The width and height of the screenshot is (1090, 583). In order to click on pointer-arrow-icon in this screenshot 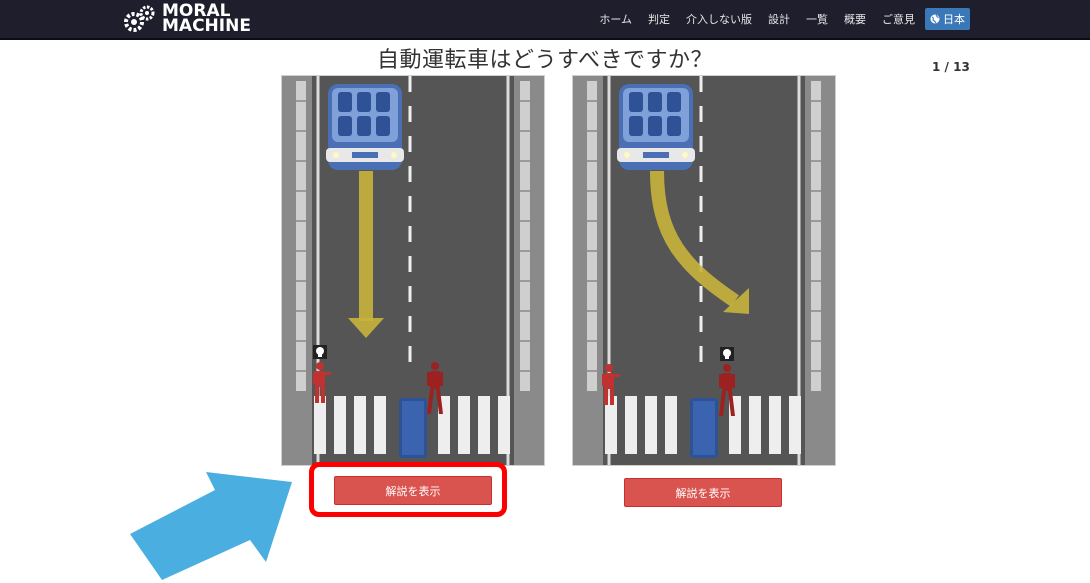, I will do `click(211, 526)`.